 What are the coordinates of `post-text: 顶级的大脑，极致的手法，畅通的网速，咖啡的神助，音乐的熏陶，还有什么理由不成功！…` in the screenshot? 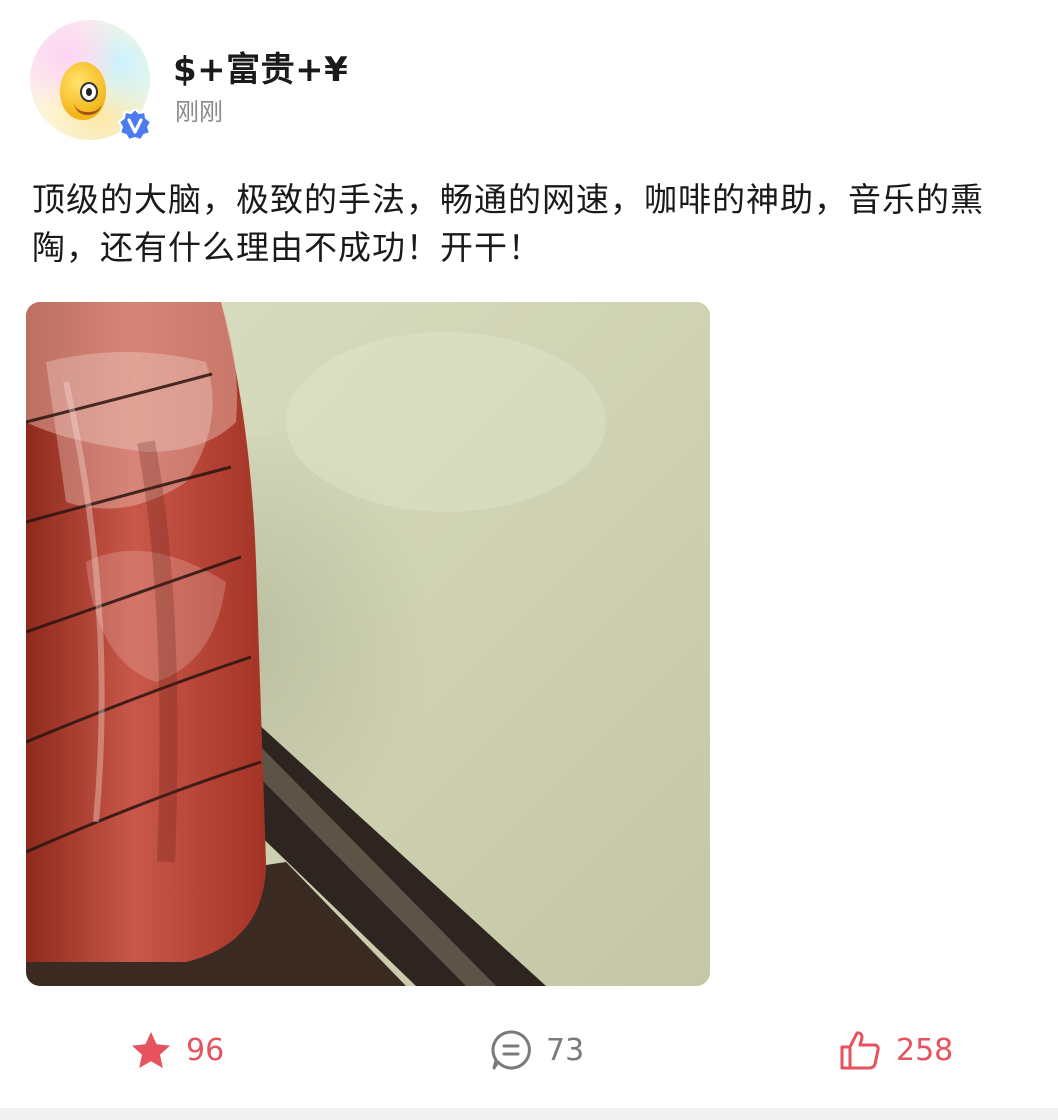 It's located at (508, 223).